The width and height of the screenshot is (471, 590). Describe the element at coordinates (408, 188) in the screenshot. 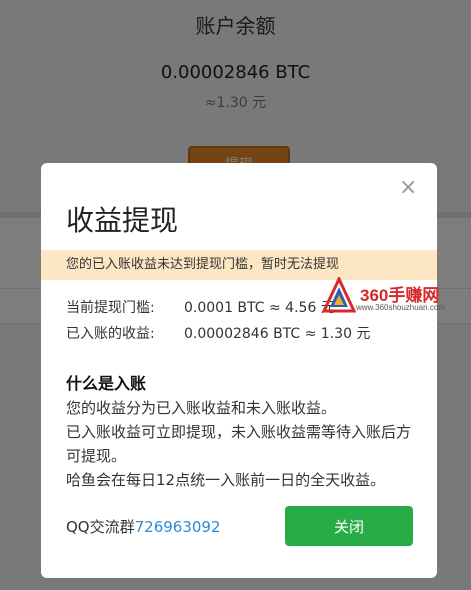

I see `close-icon: ×` at that location.